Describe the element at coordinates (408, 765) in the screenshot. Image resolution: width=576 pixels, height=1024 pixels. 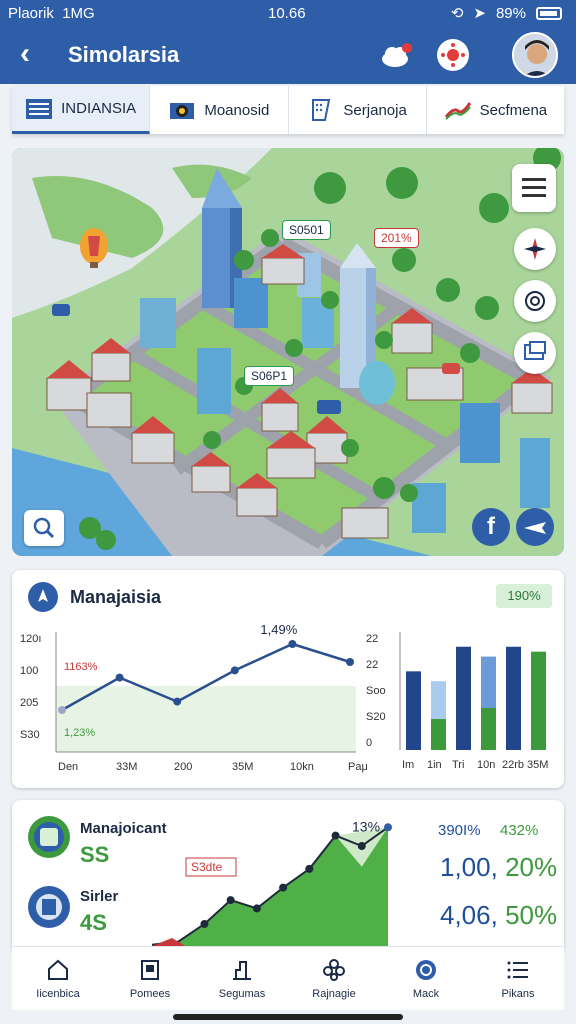
I see `x-tick-label: Im` at that location.